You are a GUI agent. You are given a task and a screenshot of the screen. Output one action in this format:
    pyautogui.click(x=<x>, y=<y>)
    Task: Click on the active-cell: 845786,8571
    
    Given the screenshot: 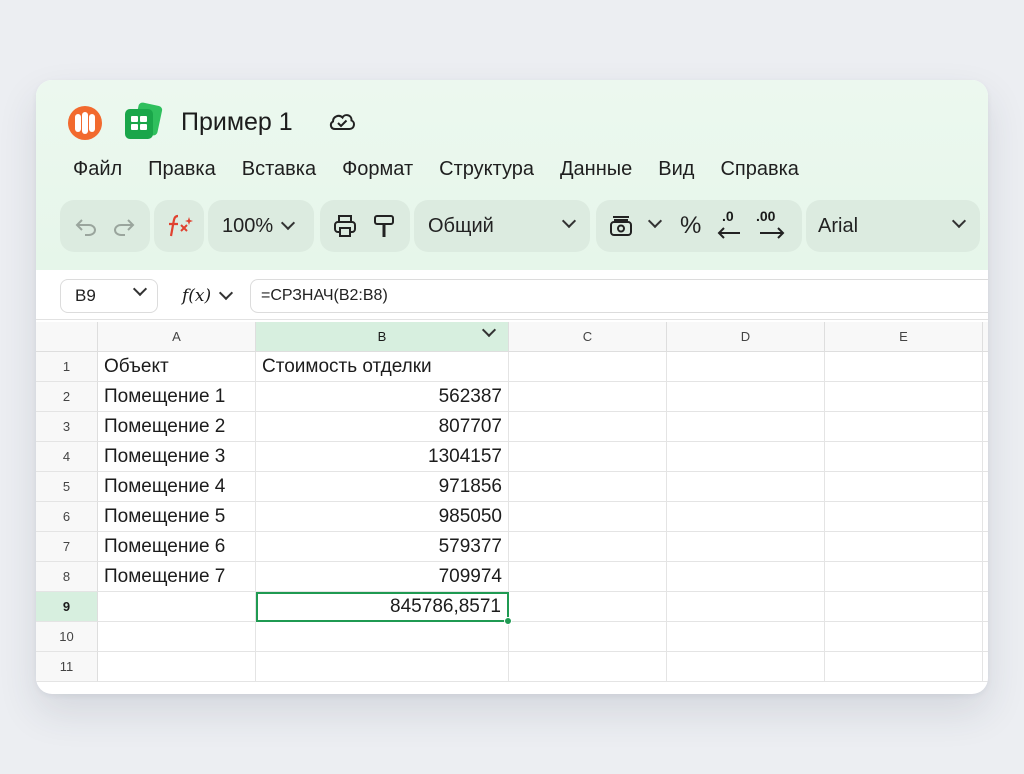 What is the action you would take?
    pyautogui.click(x=382, y=607)
    